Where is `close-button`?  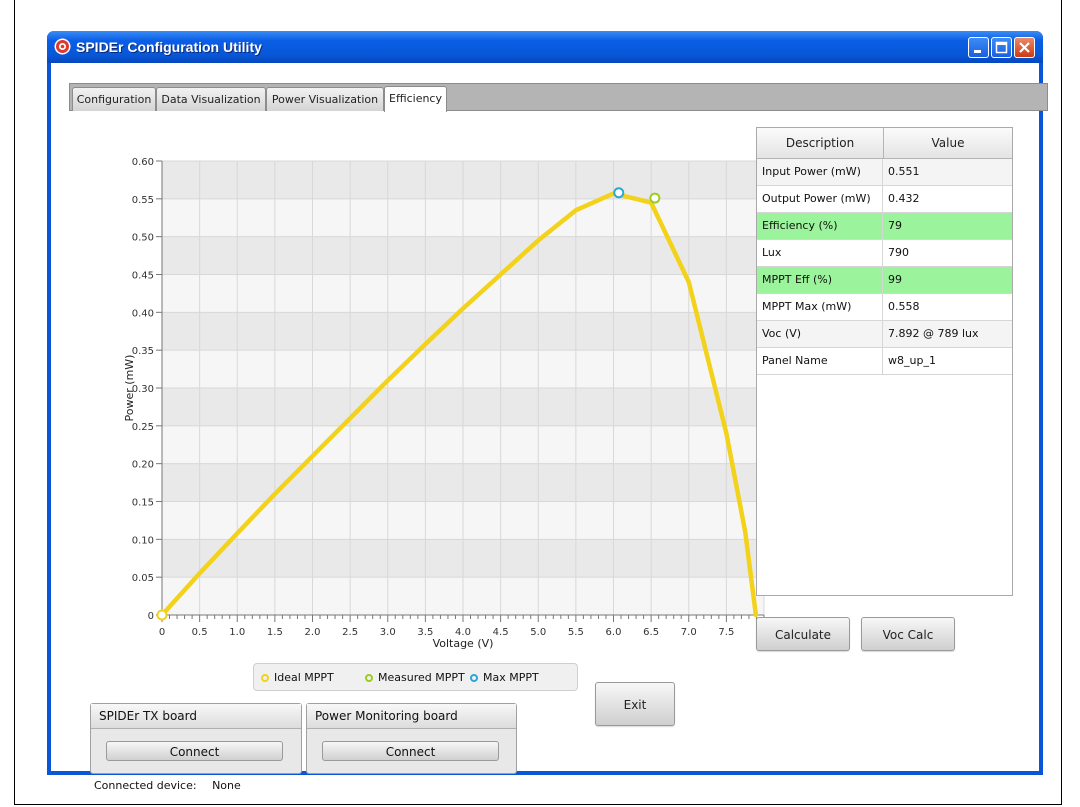
close-button is located at coordinates (1024, 47).